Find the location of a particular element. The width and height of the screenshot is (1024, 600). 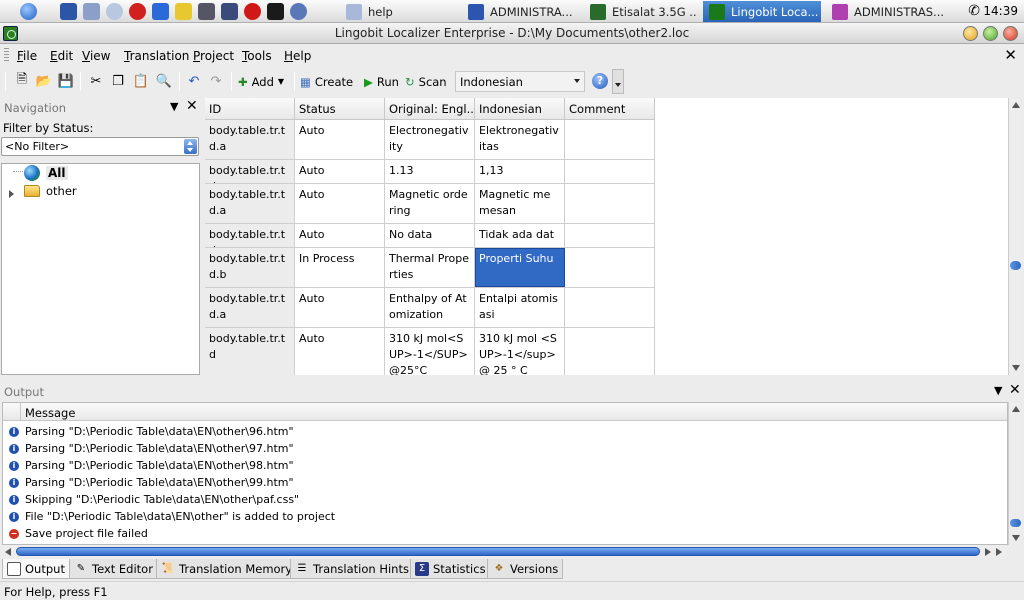

tab-translation-memory: 📜 Translation Memory is located at coordinates (227, 569).